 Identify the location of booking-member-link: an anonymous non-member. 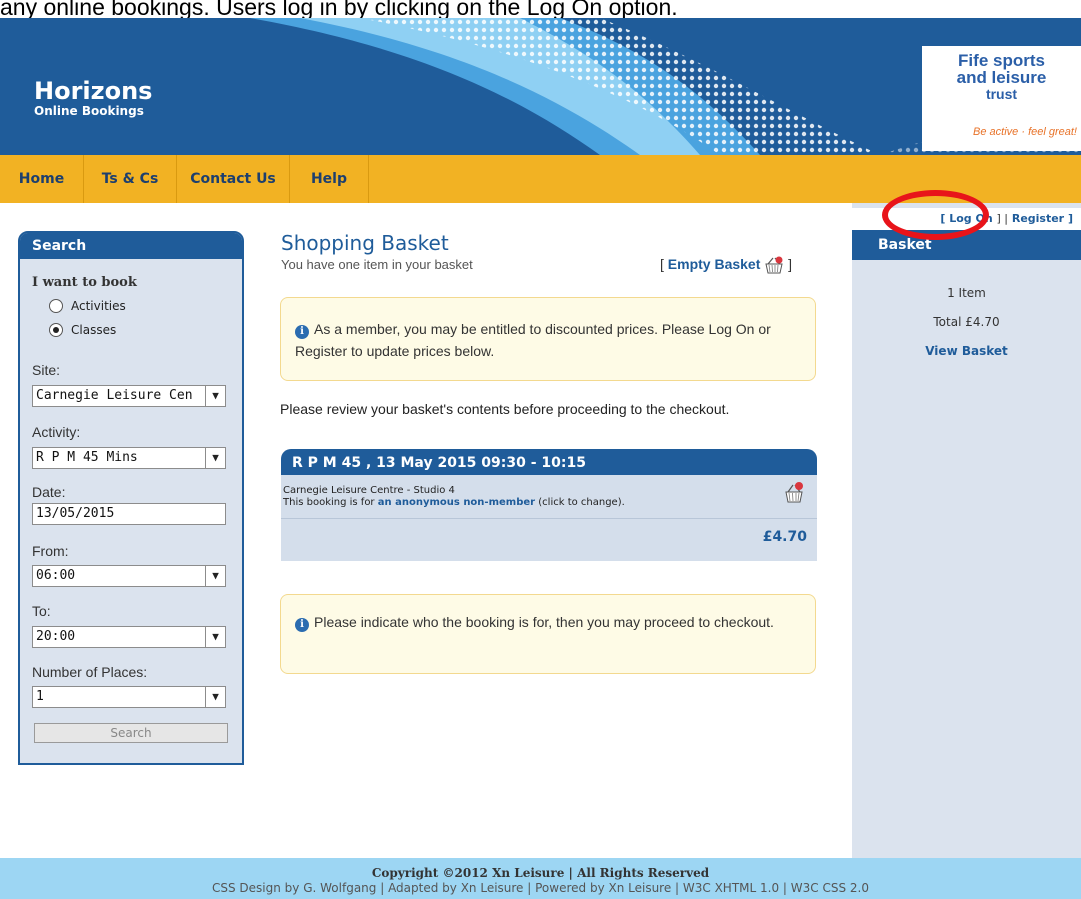
(456, 502).